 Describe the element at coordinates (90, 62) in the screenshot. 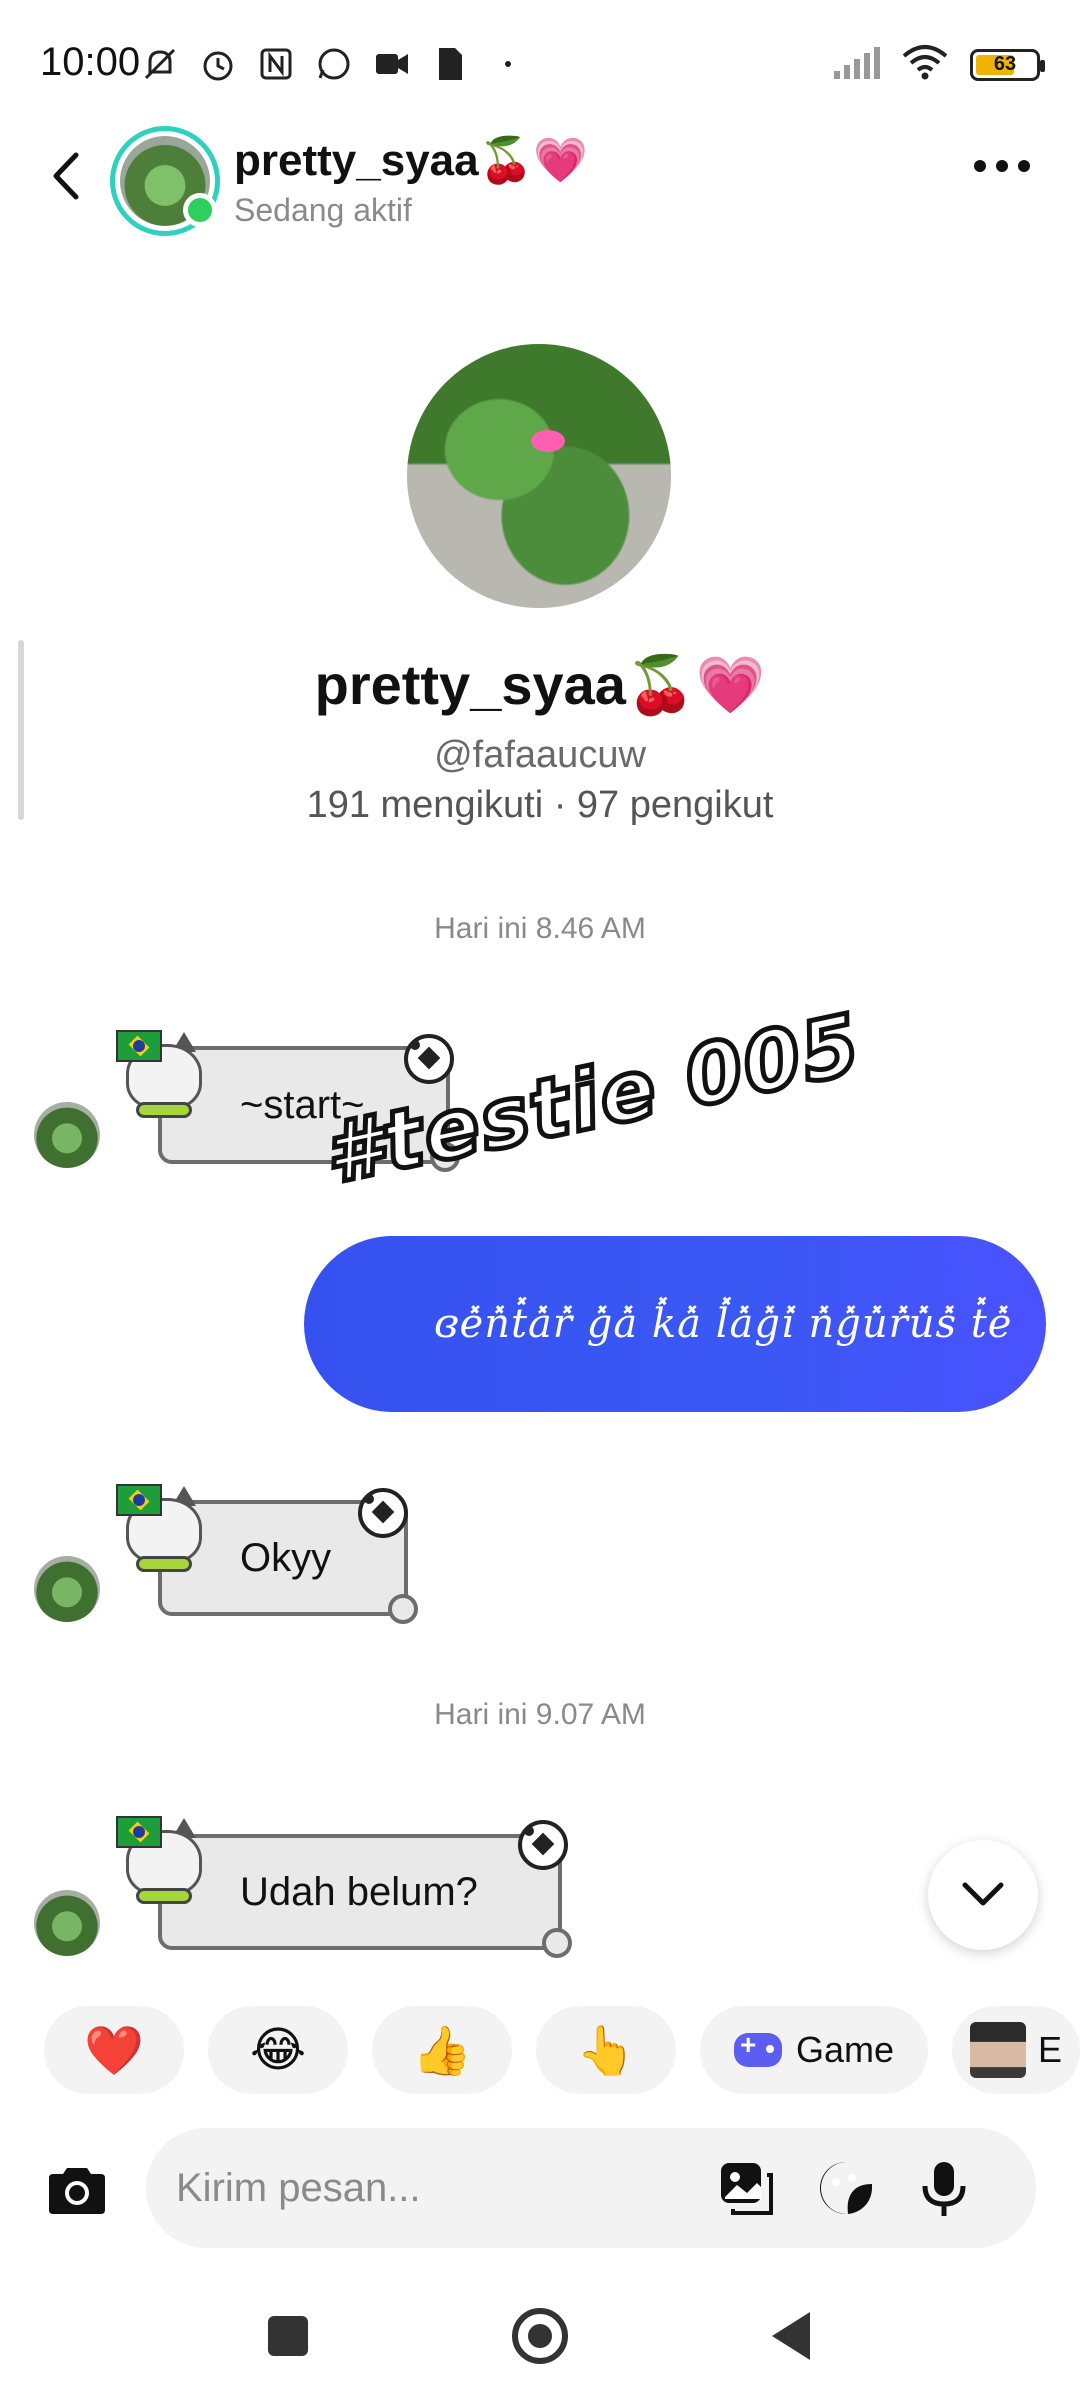

I see `status-time: 10:00` at that location.